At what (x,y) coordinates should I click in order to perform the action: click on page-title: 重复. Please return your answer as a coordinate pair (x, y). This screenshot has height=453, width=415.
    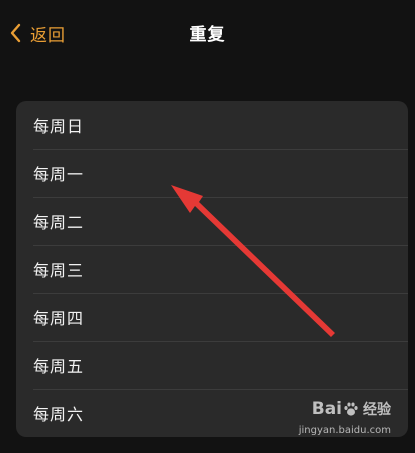
    Looking at the image, I should click on (207, 35).